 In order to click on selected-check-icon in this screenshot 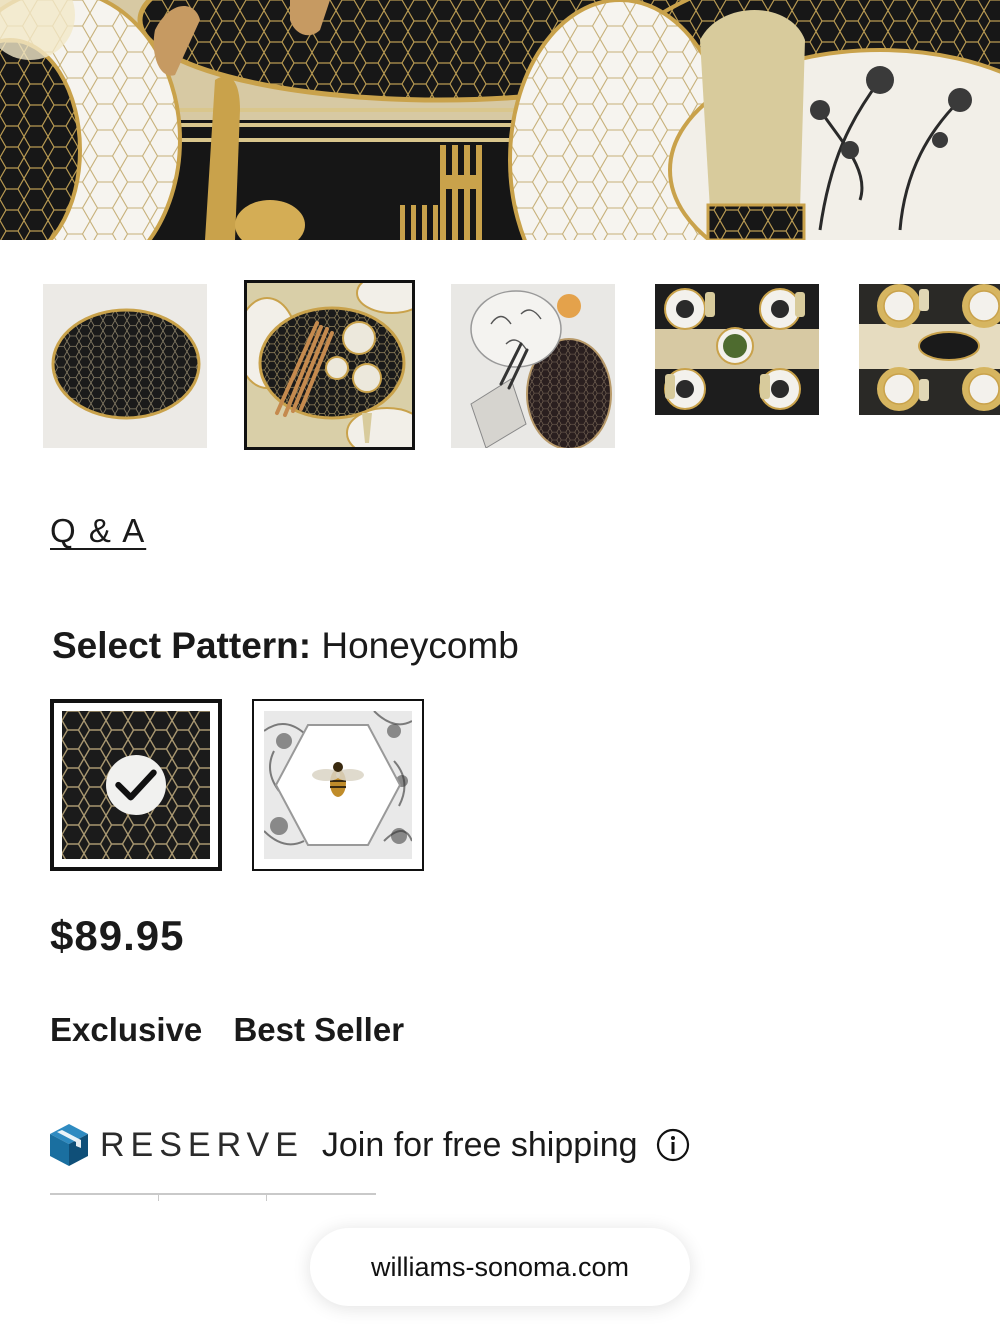, I will do `click(136, 785)`.